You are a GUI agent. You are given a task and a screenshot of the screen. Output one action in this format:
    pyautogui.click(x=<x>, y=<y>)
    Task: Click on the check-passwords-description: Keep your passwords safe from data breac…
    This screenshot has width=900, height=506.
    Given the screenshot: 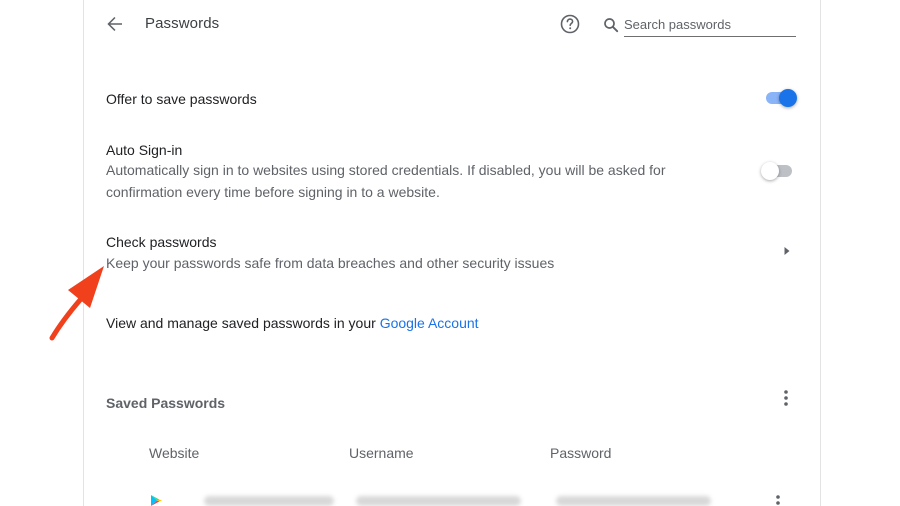 What is the action you would take?
    pyautogui.click(x=330, y=263)
    